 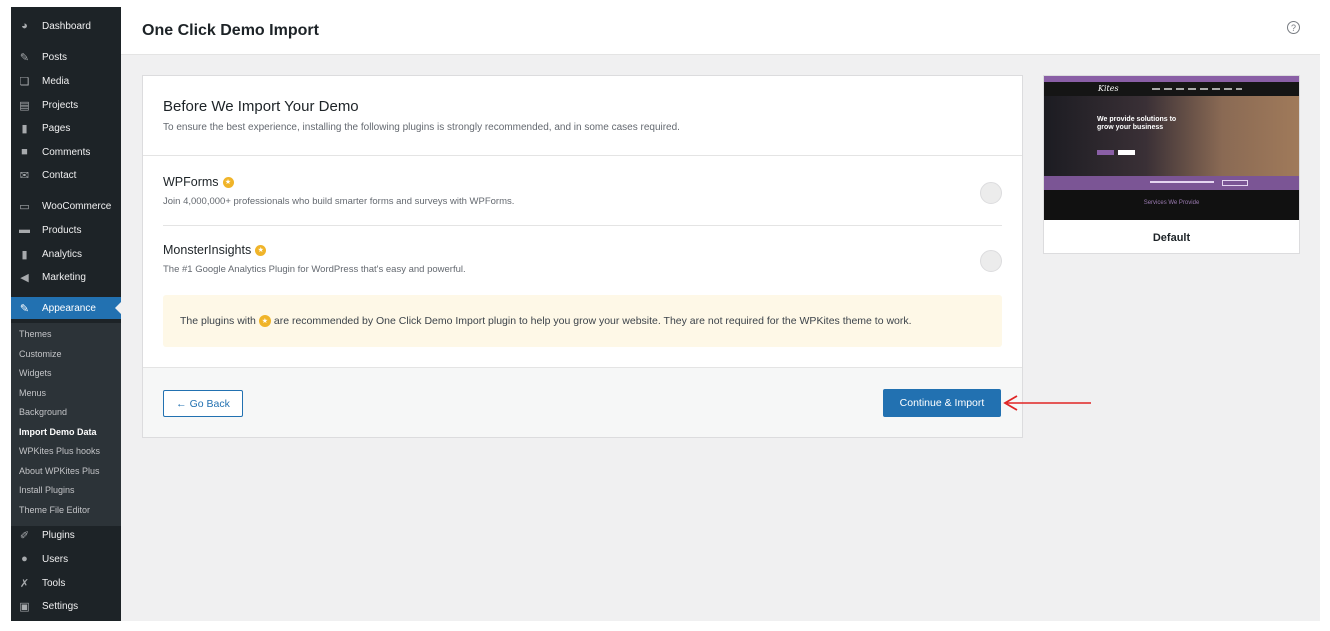 What do you see at coordinates (24, 606) in the screenshot?
I see `settings-icon: ▣` at bounding box center [24, 606].